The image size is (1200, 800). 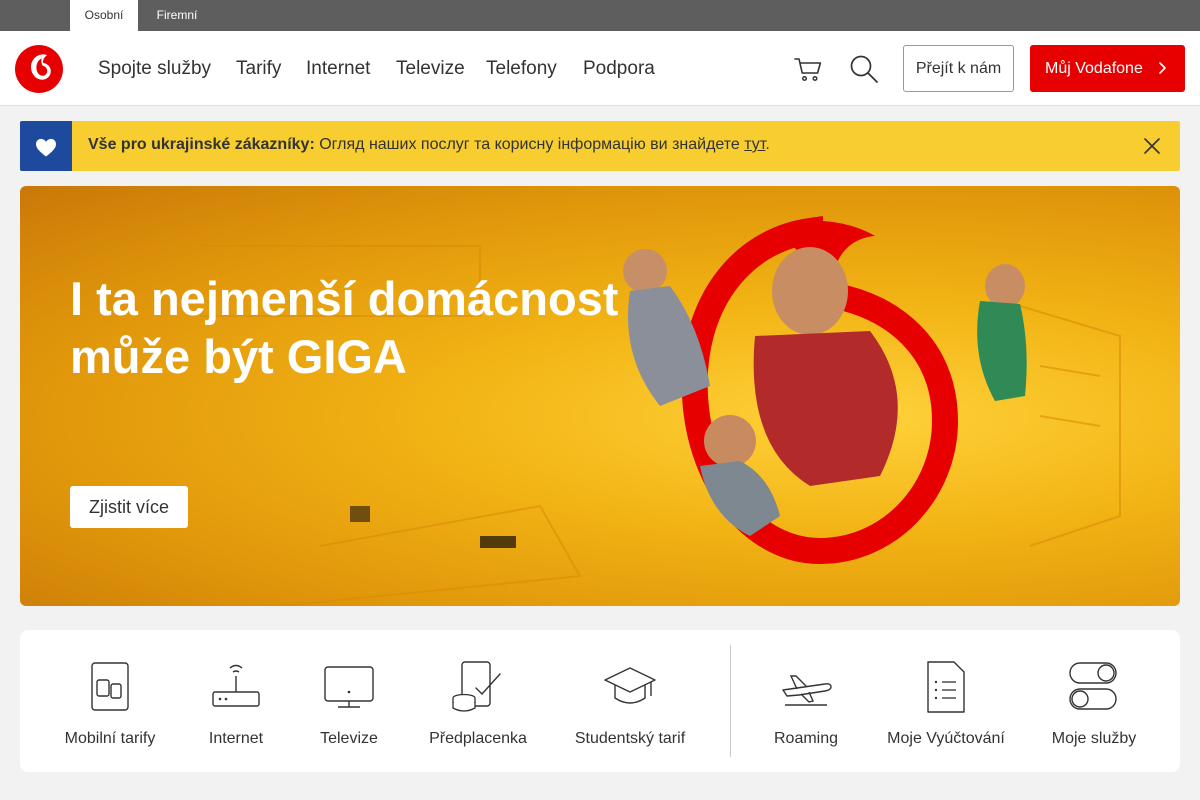 I want to click on heart-icon, so click(x=46, y=147).